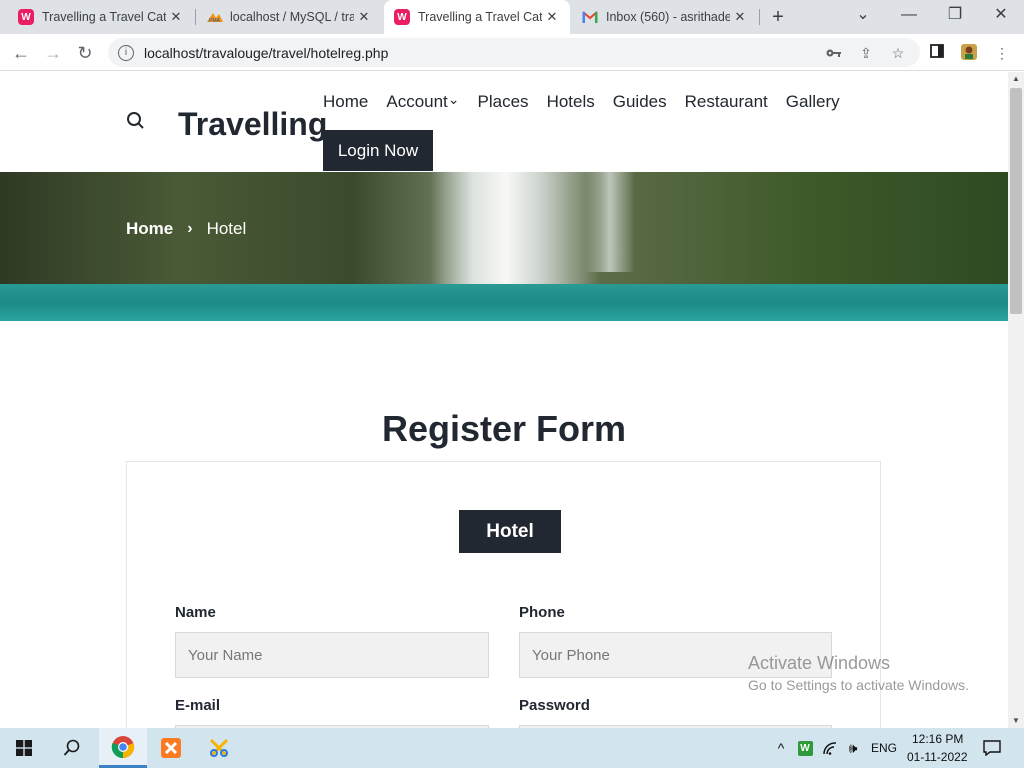  I want to click on site-logo: Travelling, so click(252, 124).